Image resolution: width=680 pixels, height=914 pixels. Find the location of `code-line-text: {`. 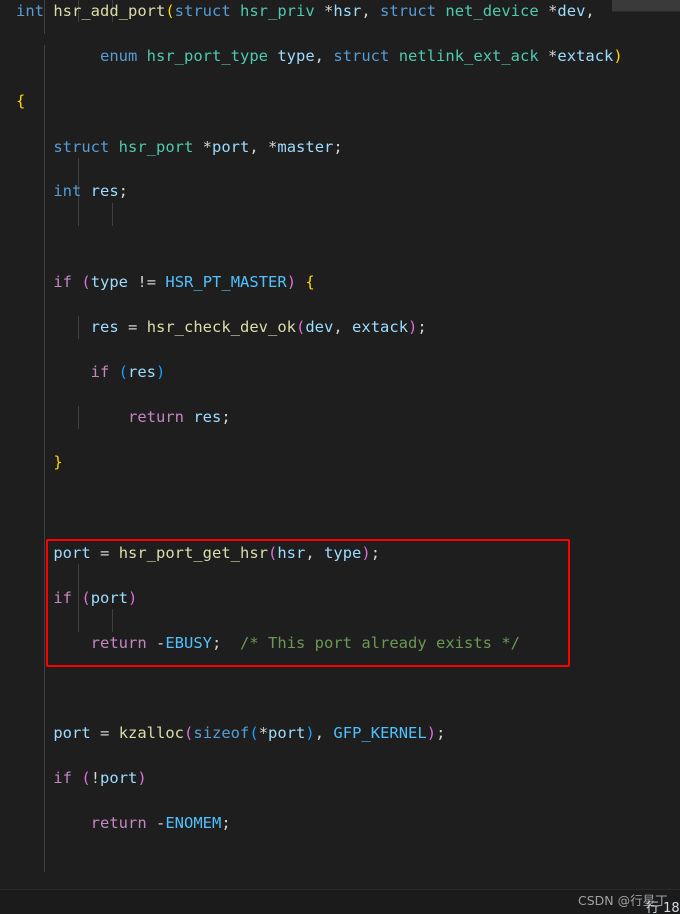

code-line-text: { is located at coordinates (21, 101).